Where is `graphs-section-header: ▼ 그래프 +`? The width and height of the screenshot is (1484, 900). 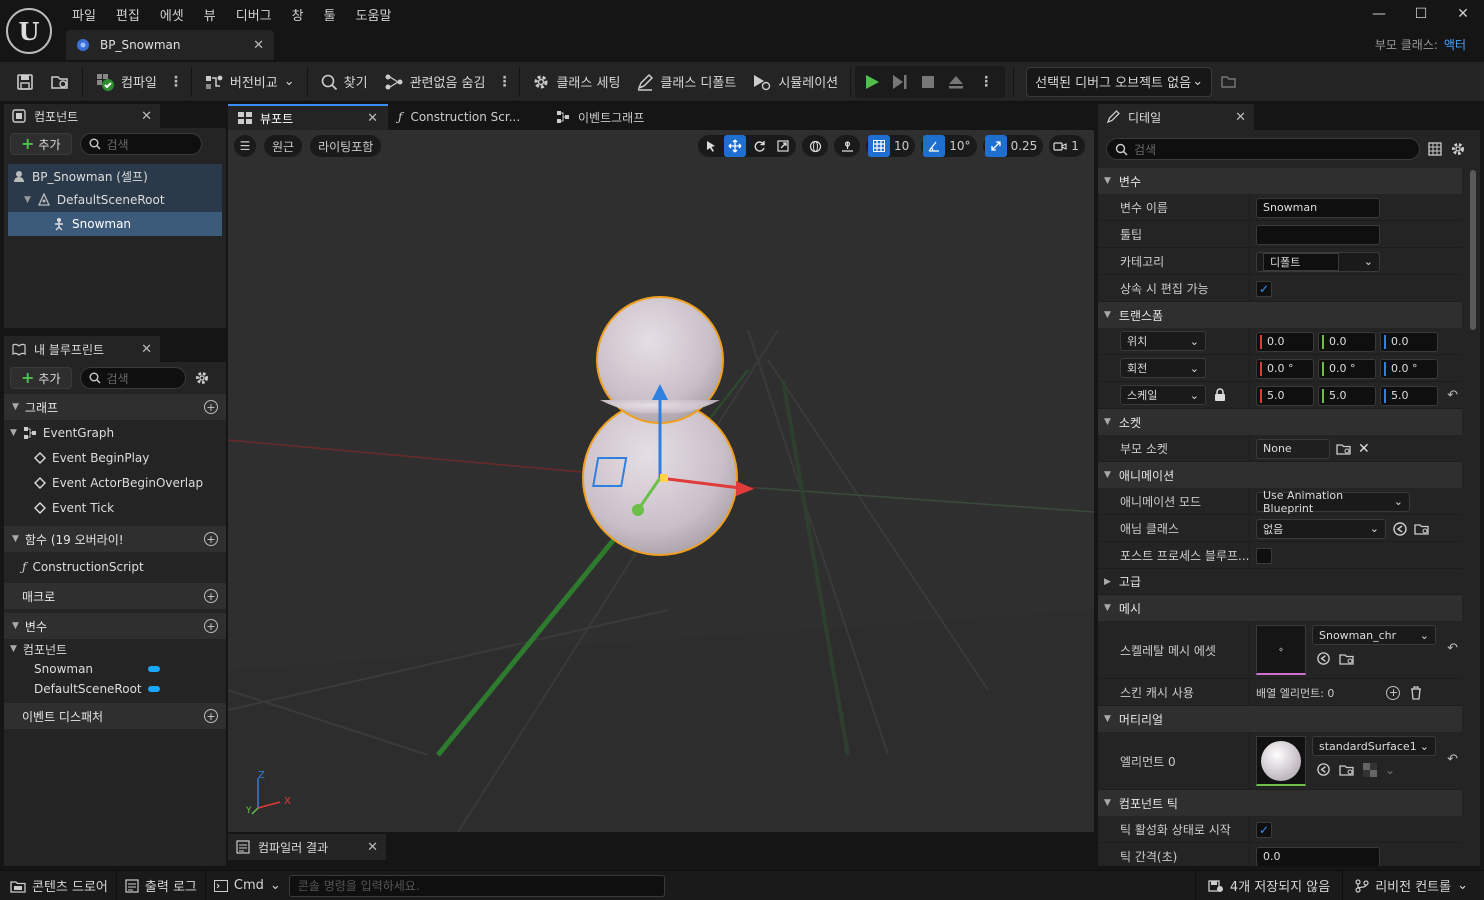
graphs-section-header: ▼ 그래프 + is located at coordinates (115, 407).